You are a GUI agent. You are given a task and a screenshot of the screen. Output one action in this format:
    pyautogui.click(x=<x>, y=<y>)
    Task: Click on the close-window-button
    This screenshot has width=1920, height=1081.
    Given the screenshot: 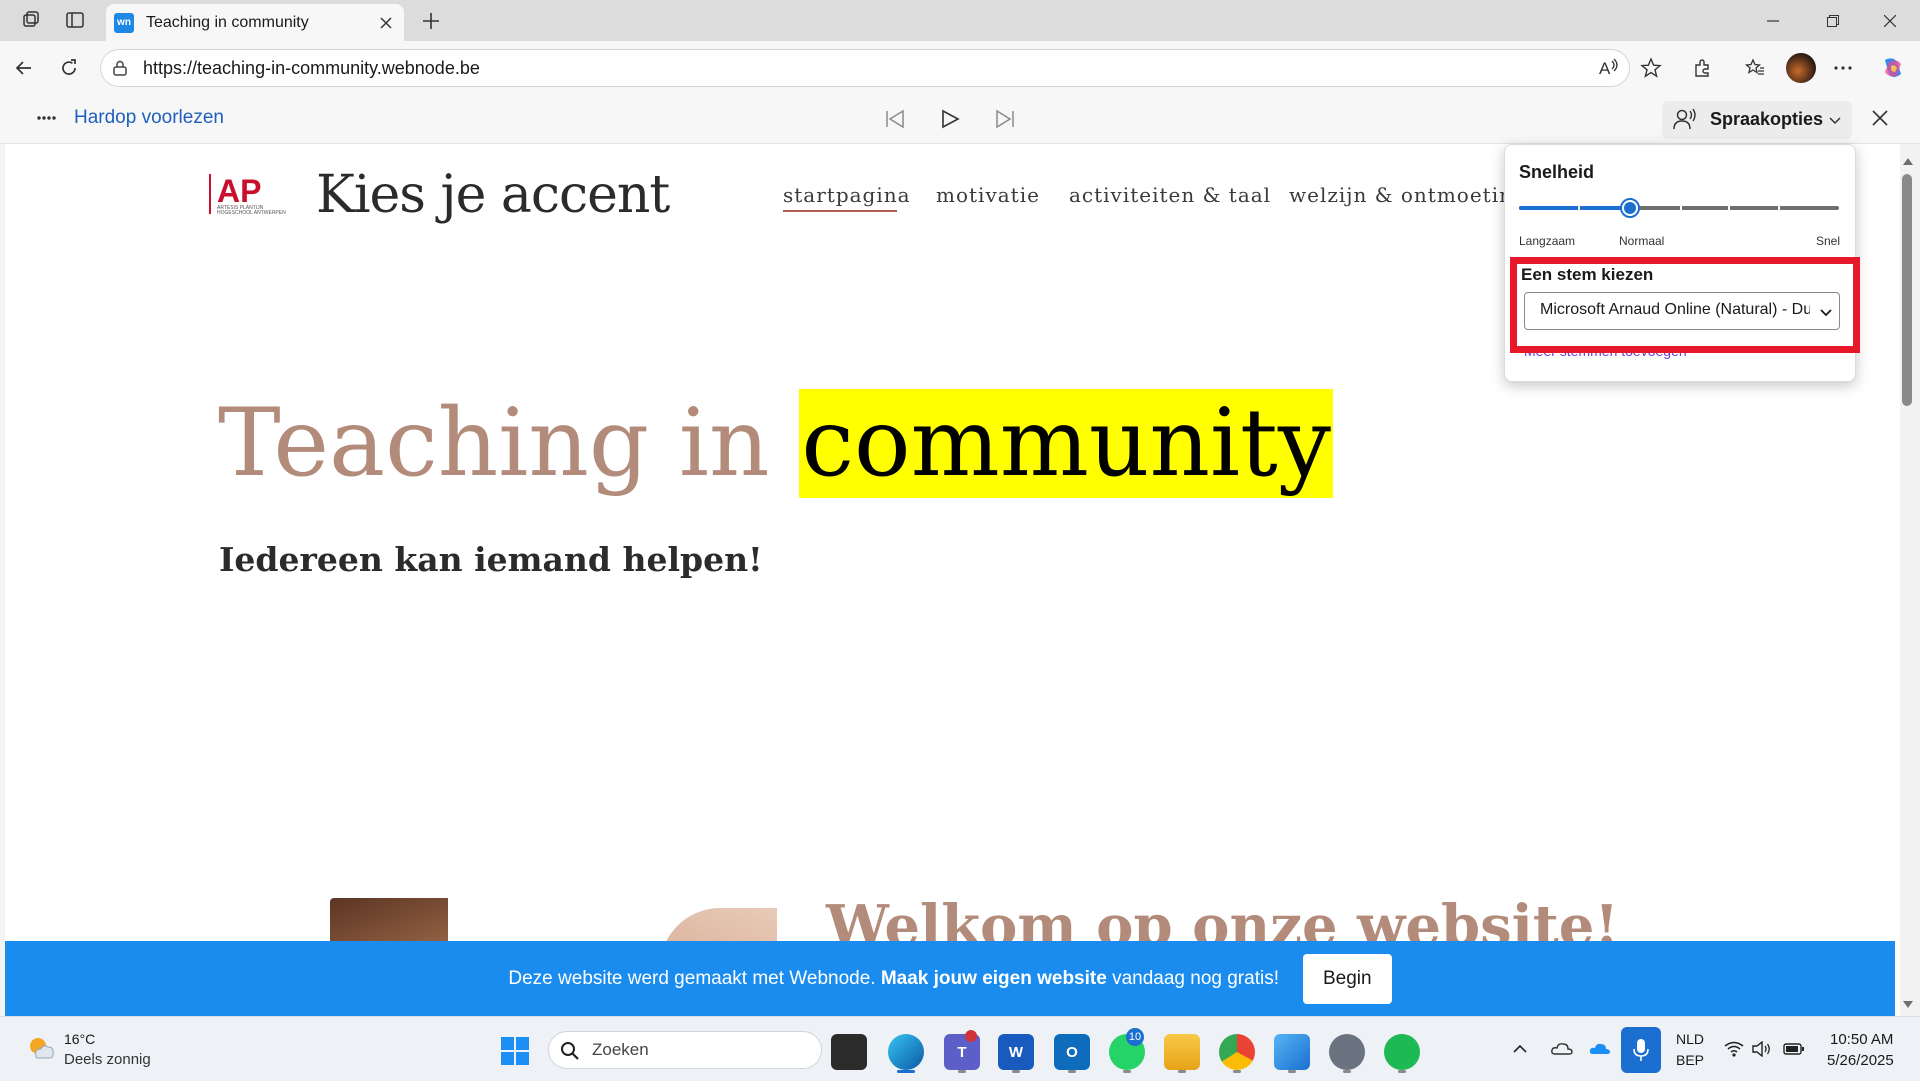 What is the action you would take?
    pyautogui.click(x=1890, y=20)
    